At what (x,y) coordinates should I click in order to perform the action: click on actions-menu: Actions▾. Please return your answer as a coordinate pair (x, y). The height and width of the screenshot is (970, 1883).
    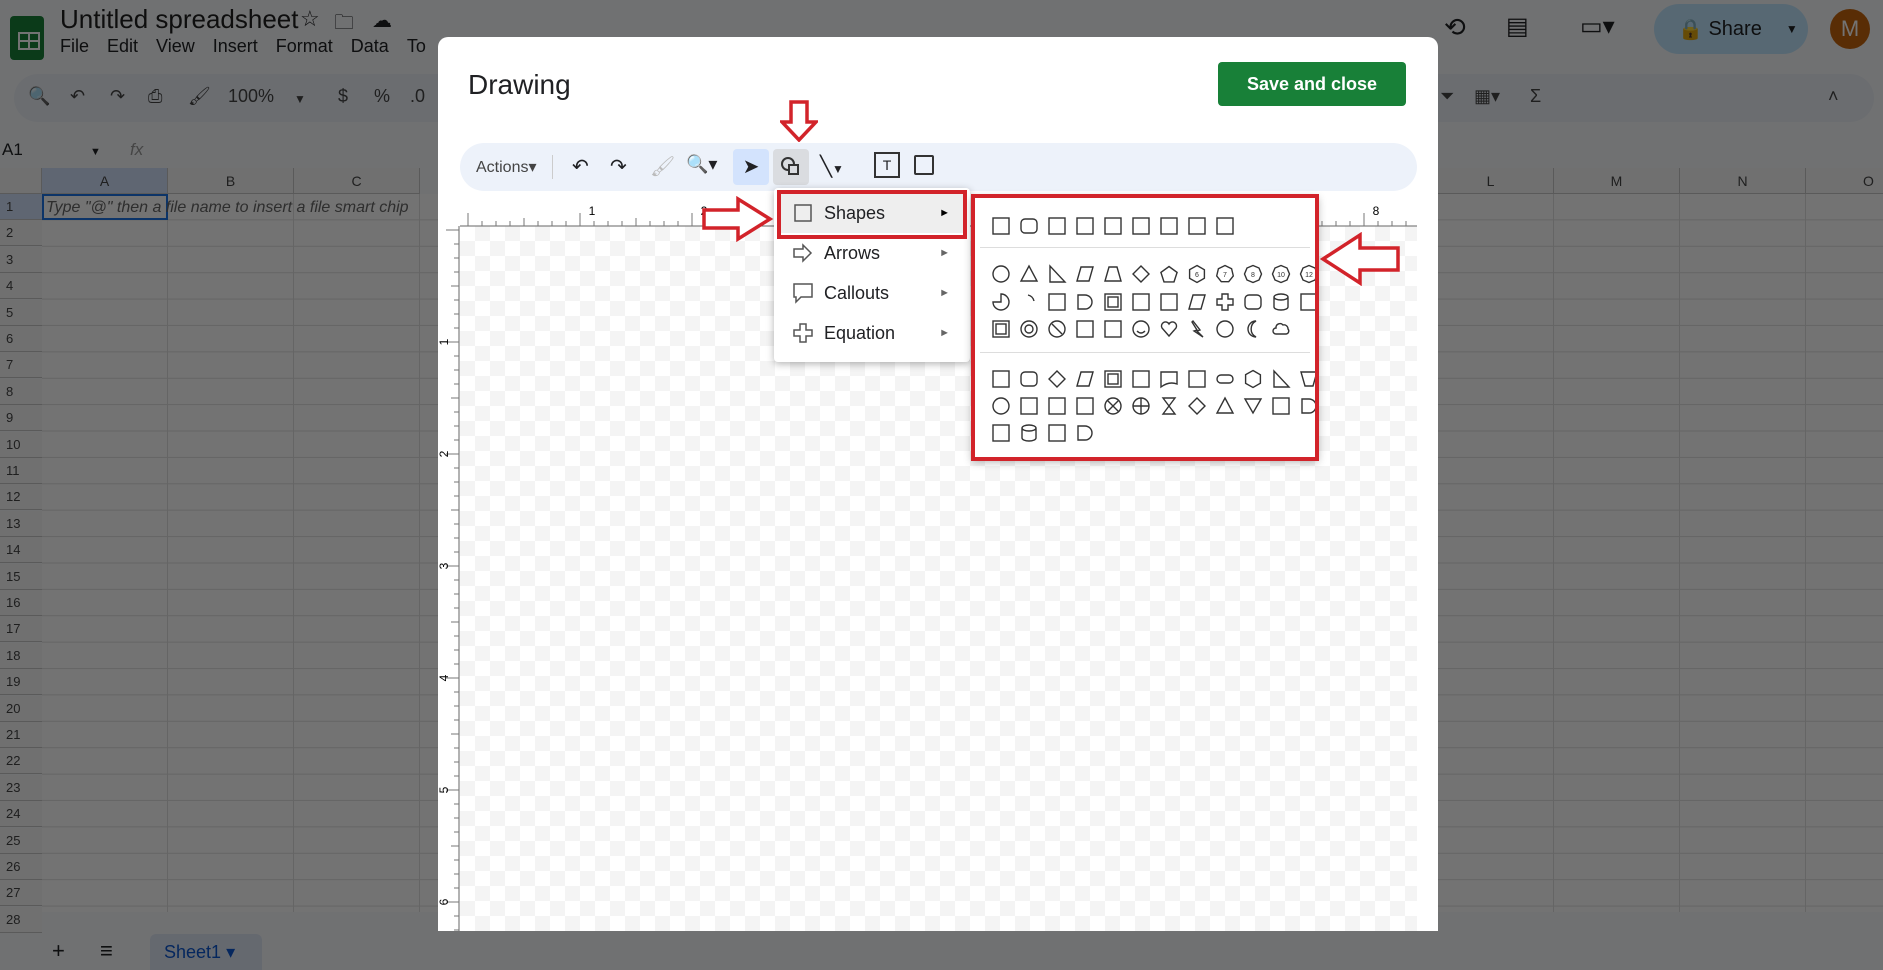
    Looking at the image, I should click on (506, 167).